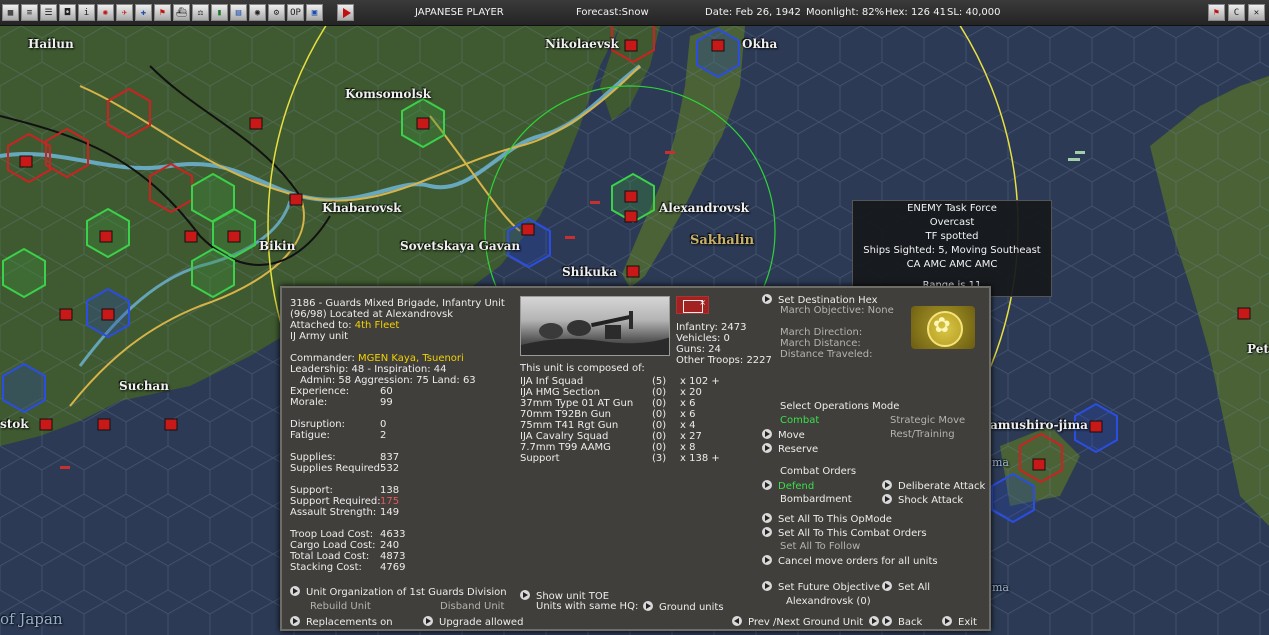  I want to click on attached-value: 4th Fleet, so click(377, 325).